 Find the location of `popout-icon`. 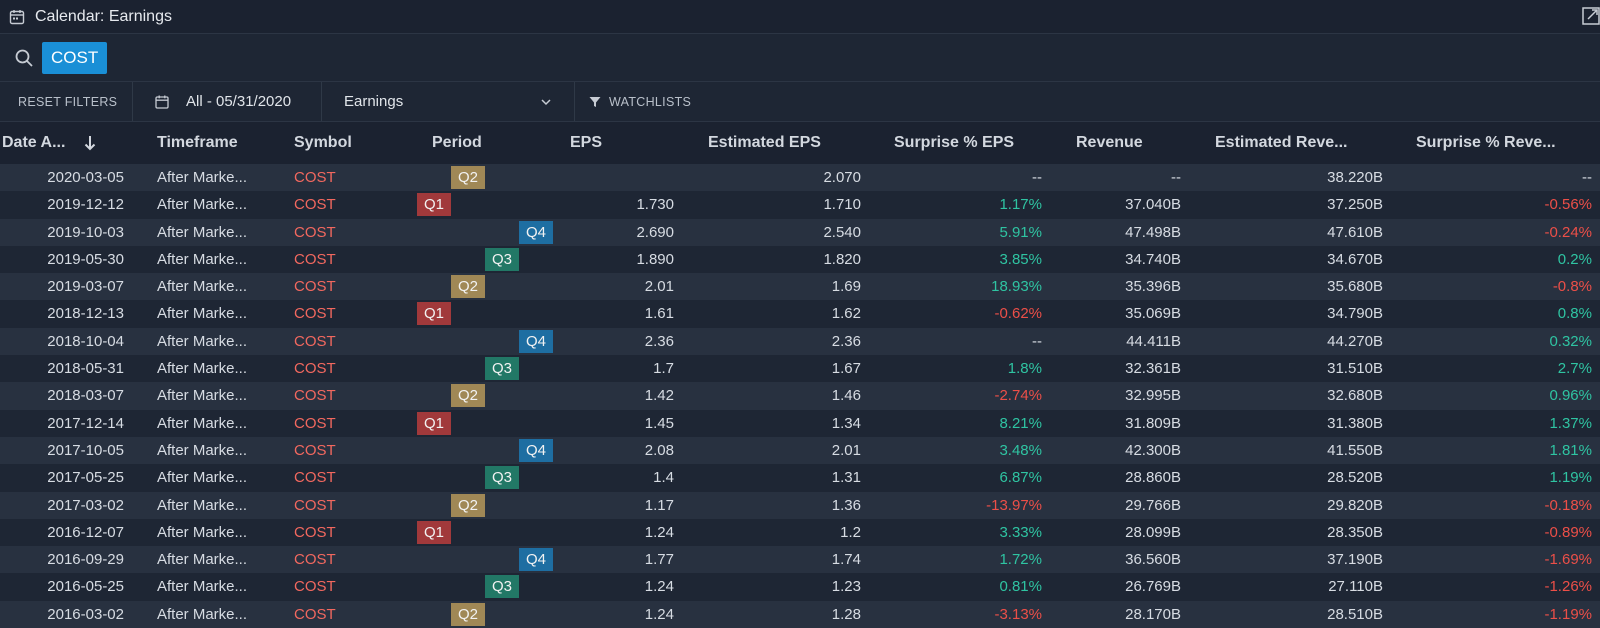

popout-icon is located at coordinates (1591, 16).